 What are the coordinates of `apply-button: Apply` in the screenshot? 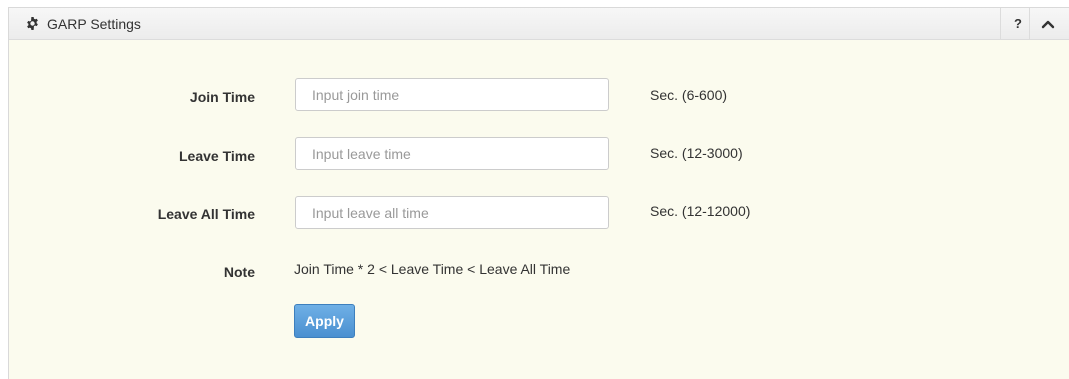 It's located at (324, 321).